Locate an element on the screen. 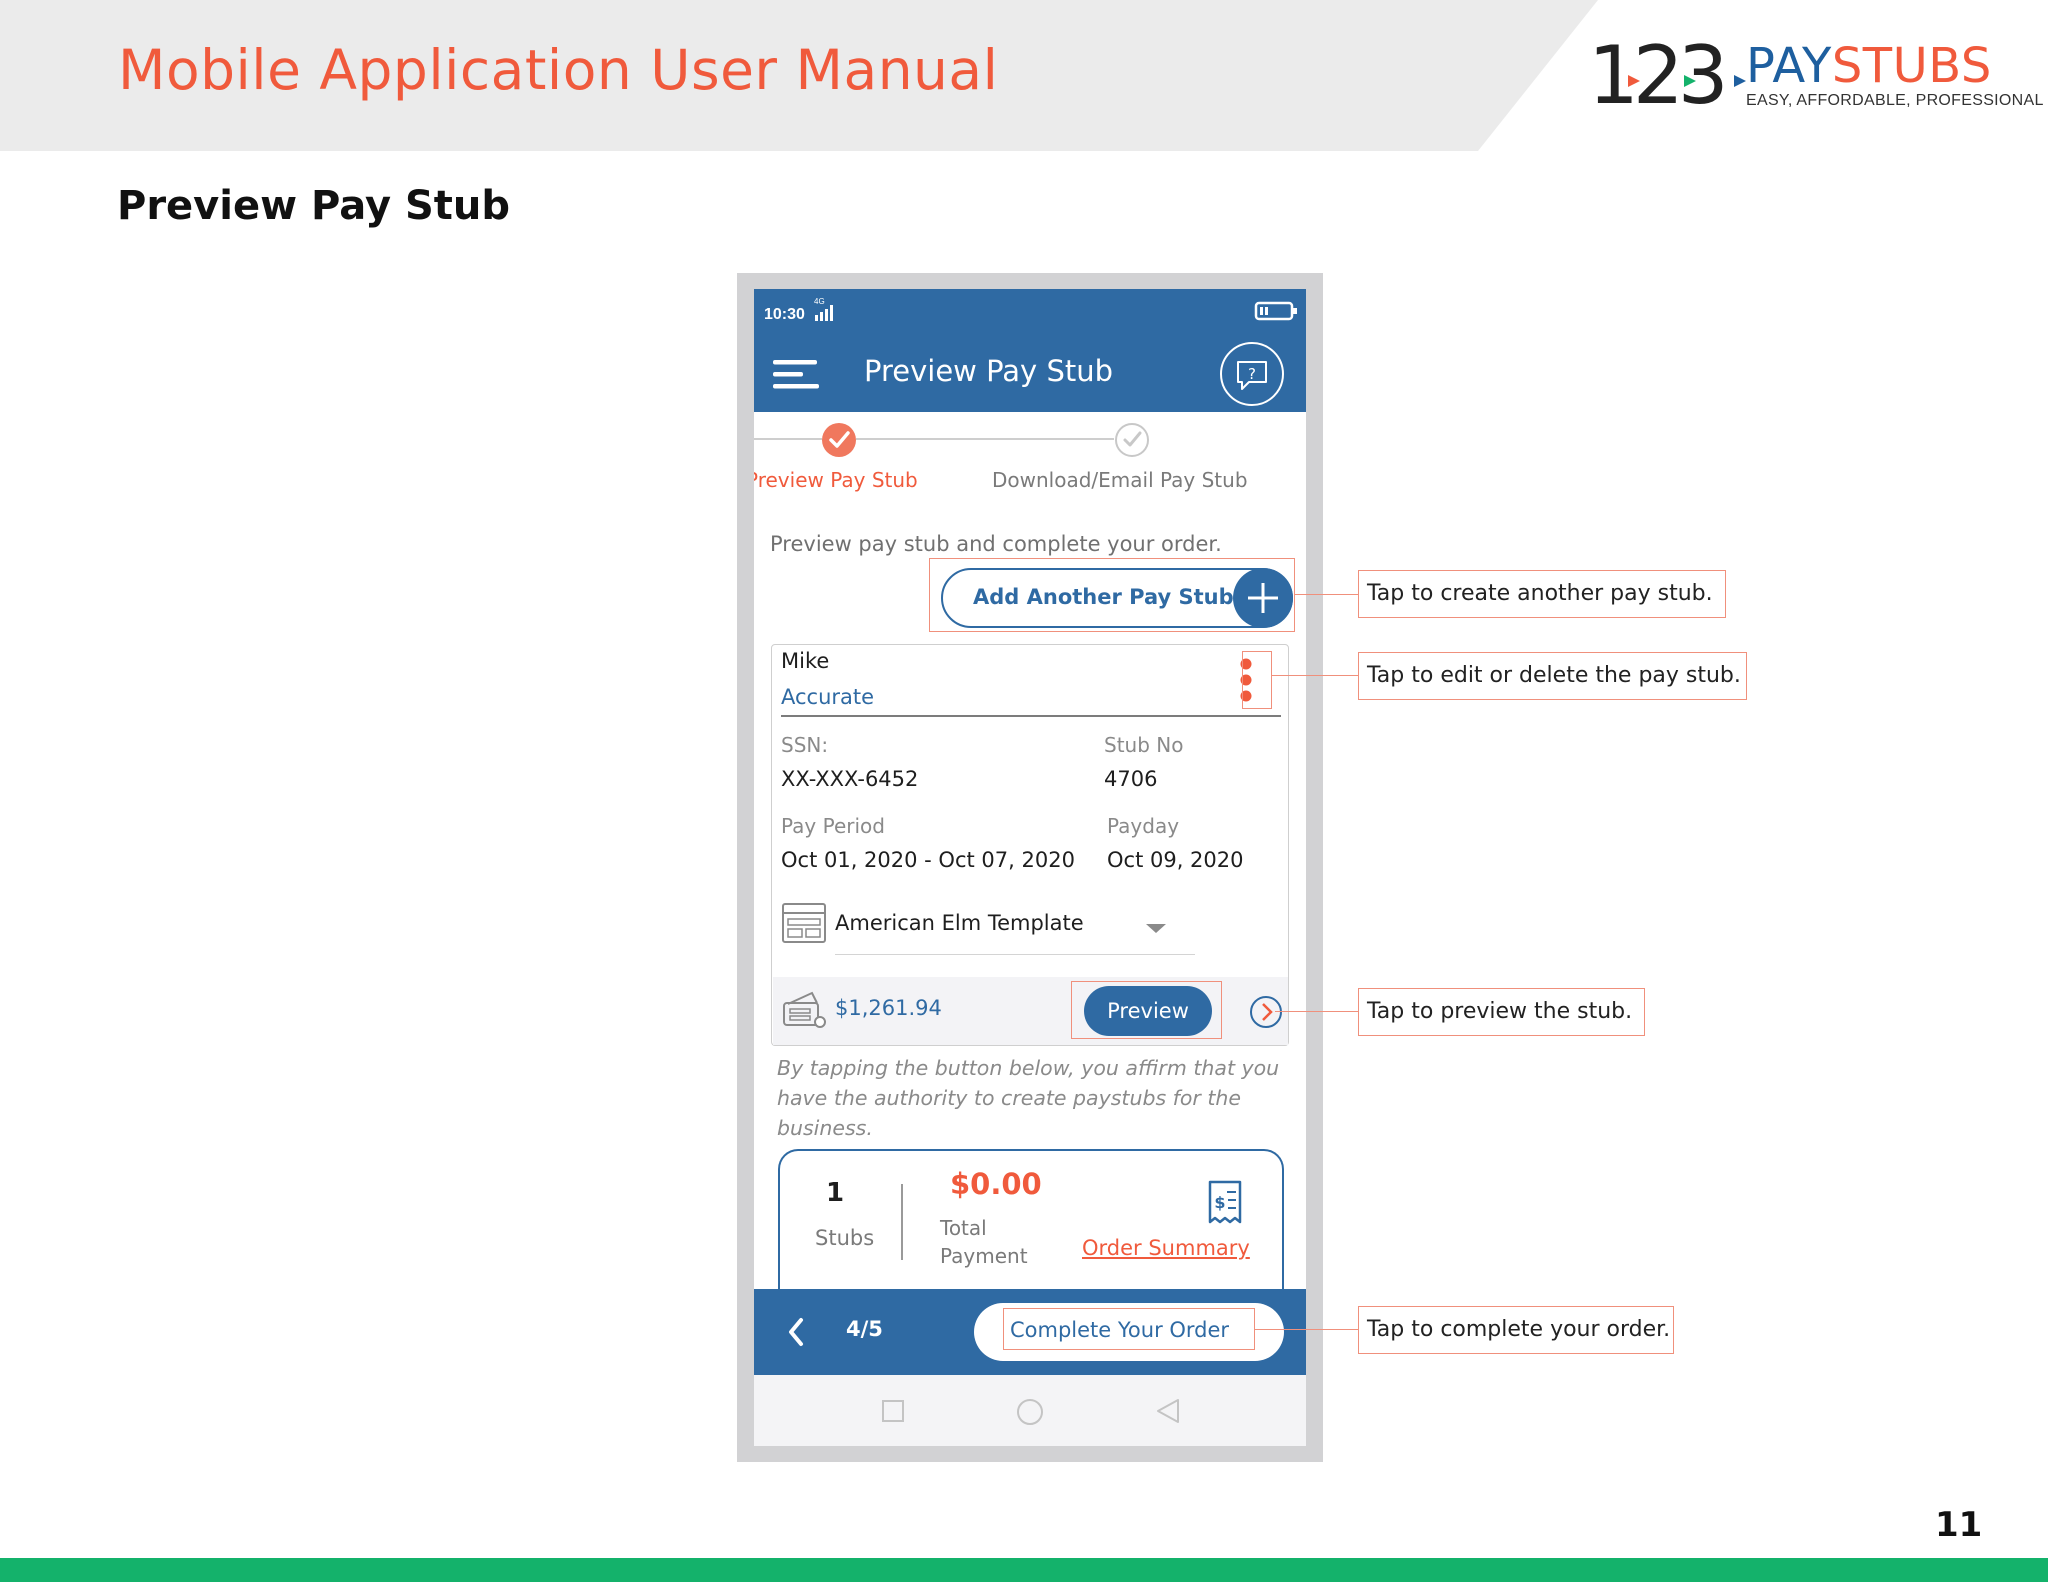 This screenshot has height=1582, width=2048. chevron-down-icon is located at coordinates (1156, 929).